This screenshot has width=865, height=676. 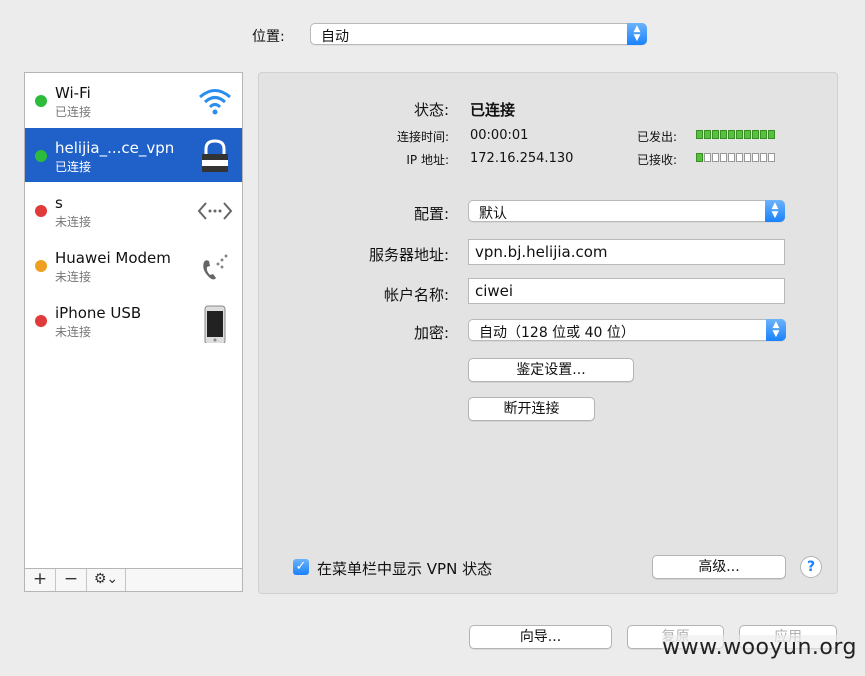 I want to click on service-item: iPhone USB 未连接, so click(x=133, y=320).